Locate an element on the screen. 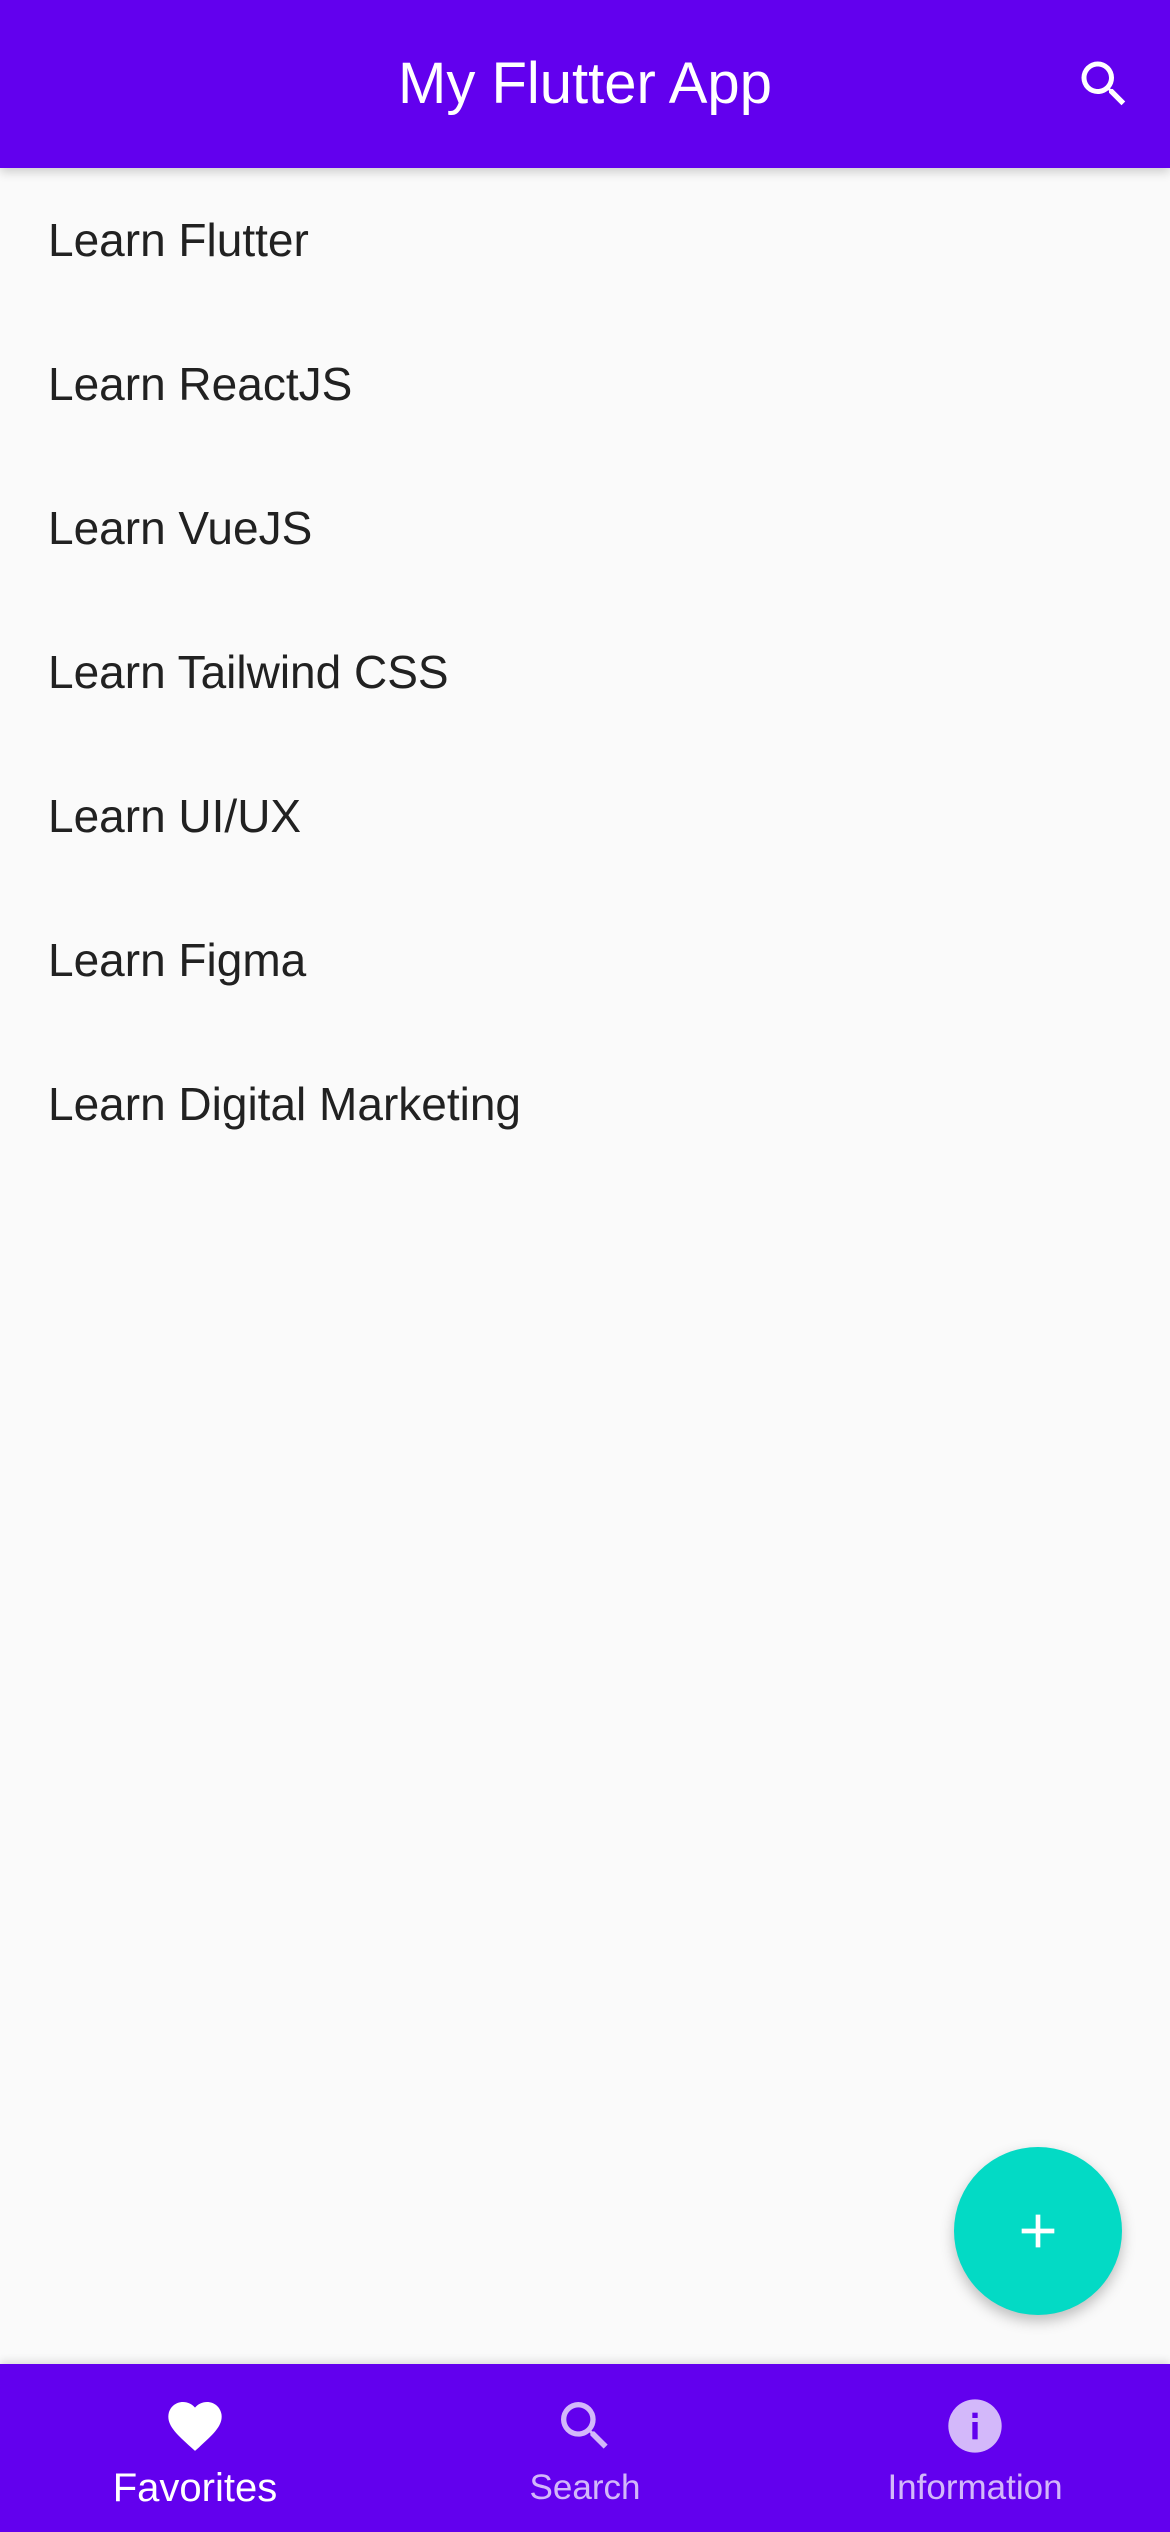  plus-icon is located at coordinates (1038, 2231).